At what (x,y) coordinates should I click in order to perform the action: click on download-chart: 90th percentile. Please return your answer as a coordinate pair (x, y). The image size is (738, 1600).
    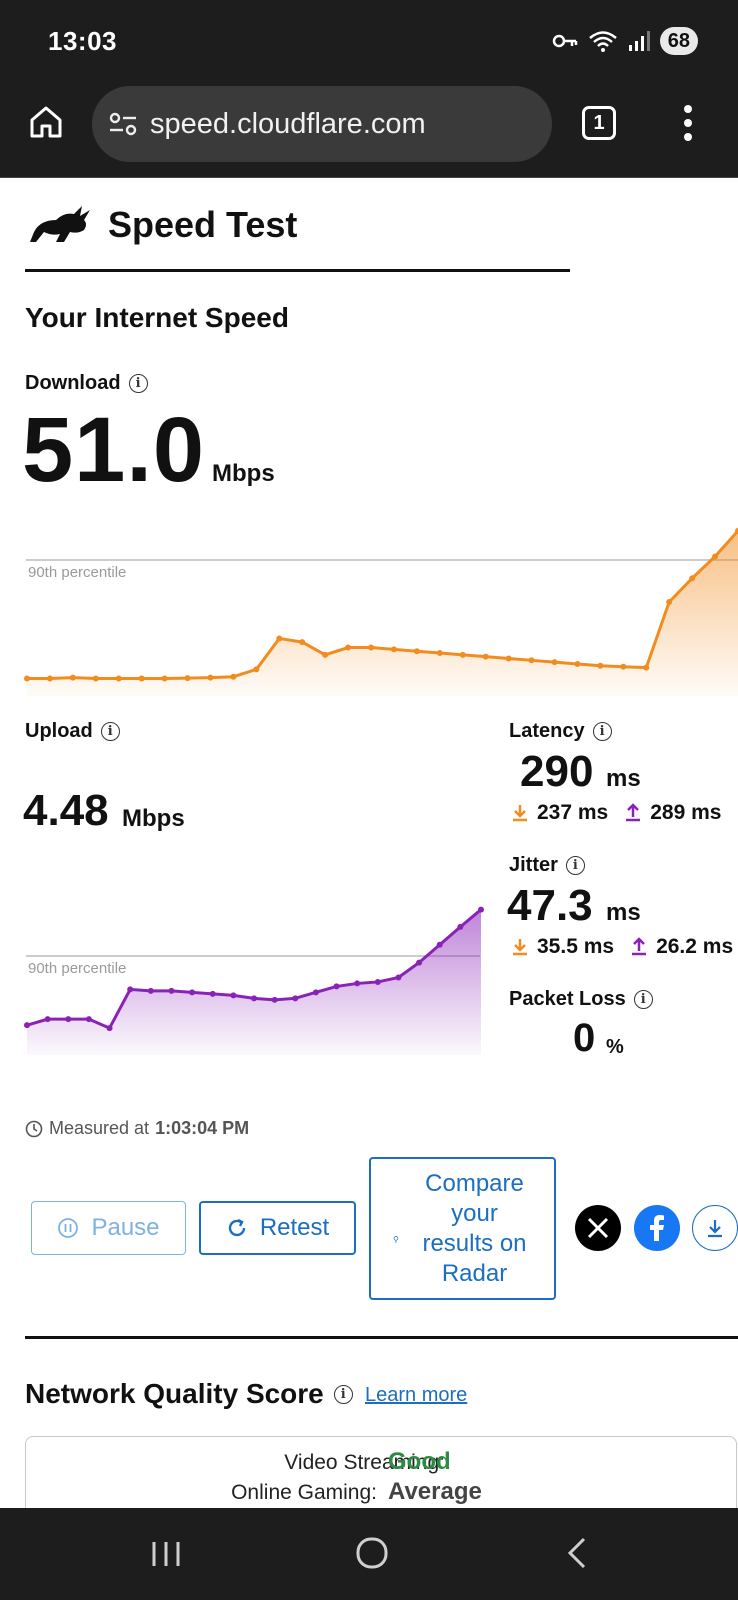
    Looking at the image, I should click on (381, 611).